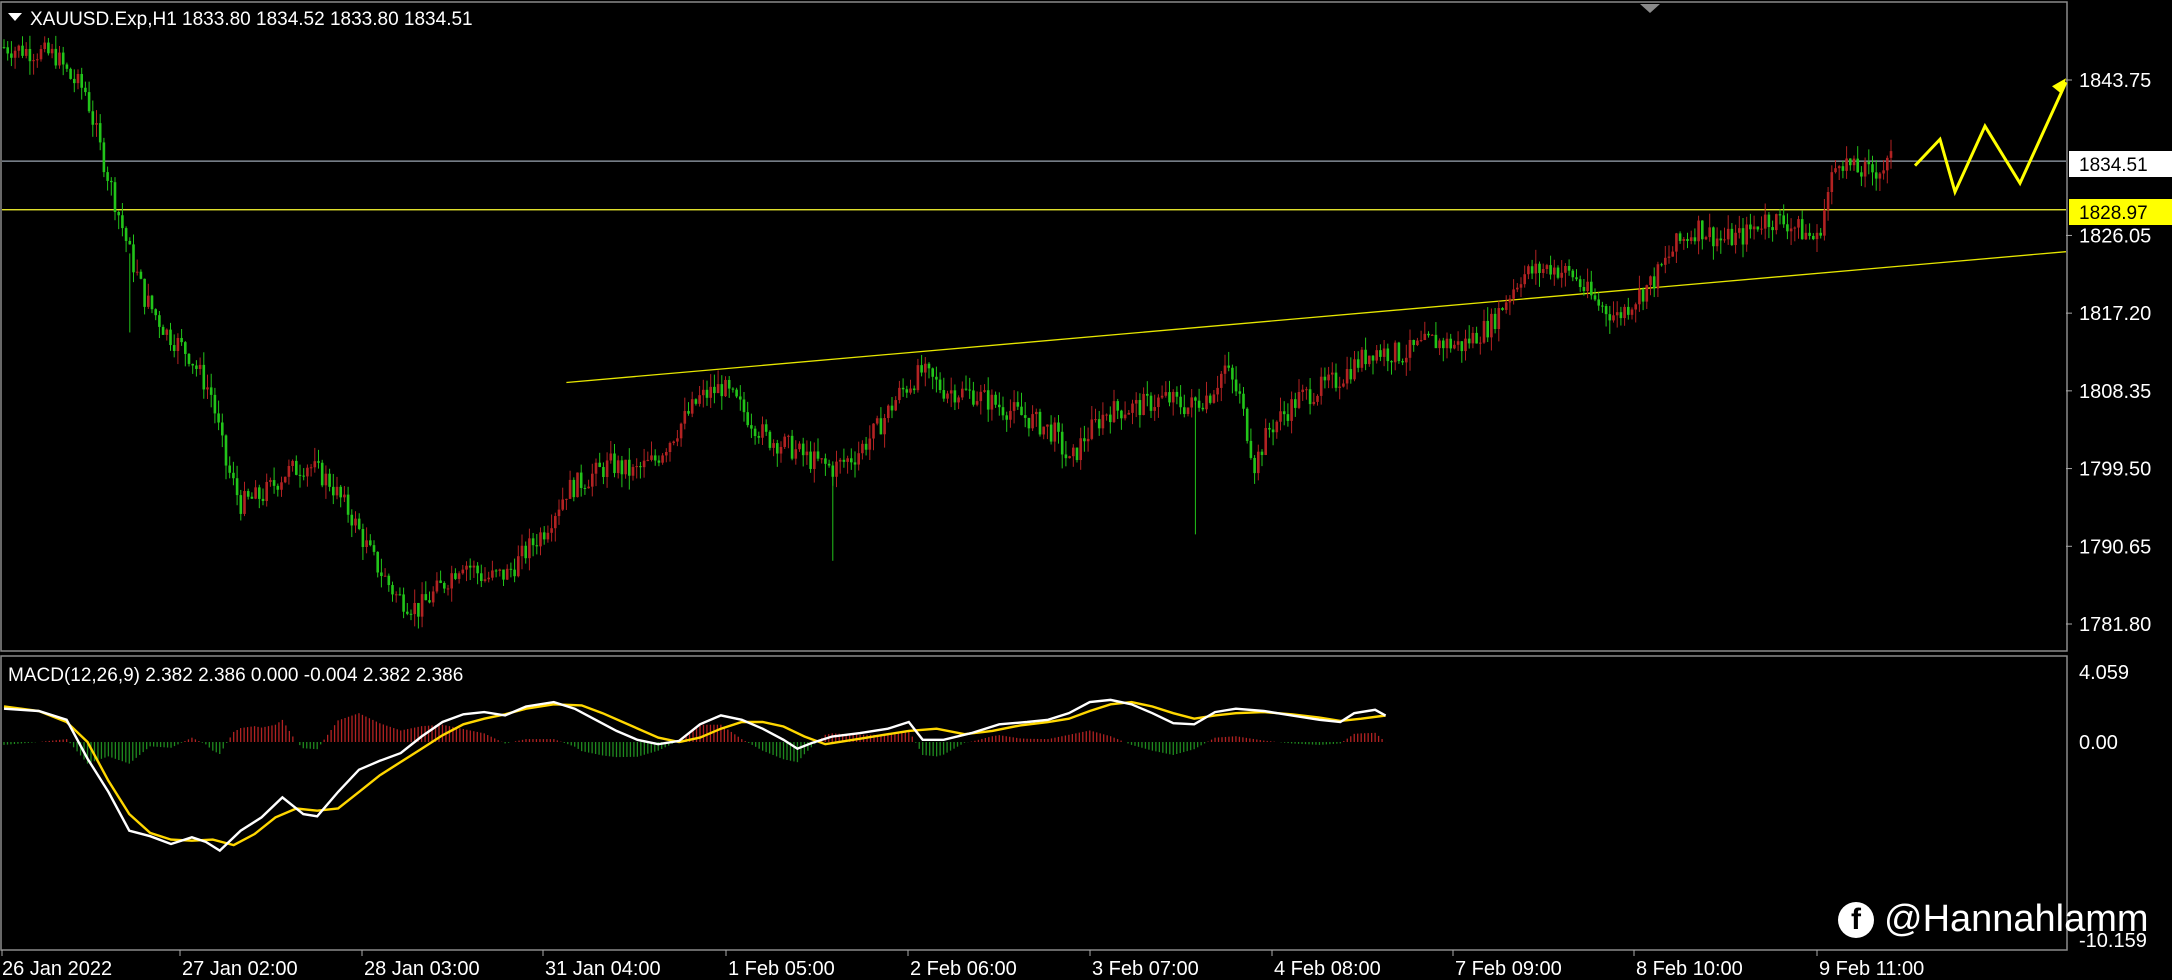  I want to click on chart-shift-marker, so click(1650, 8).